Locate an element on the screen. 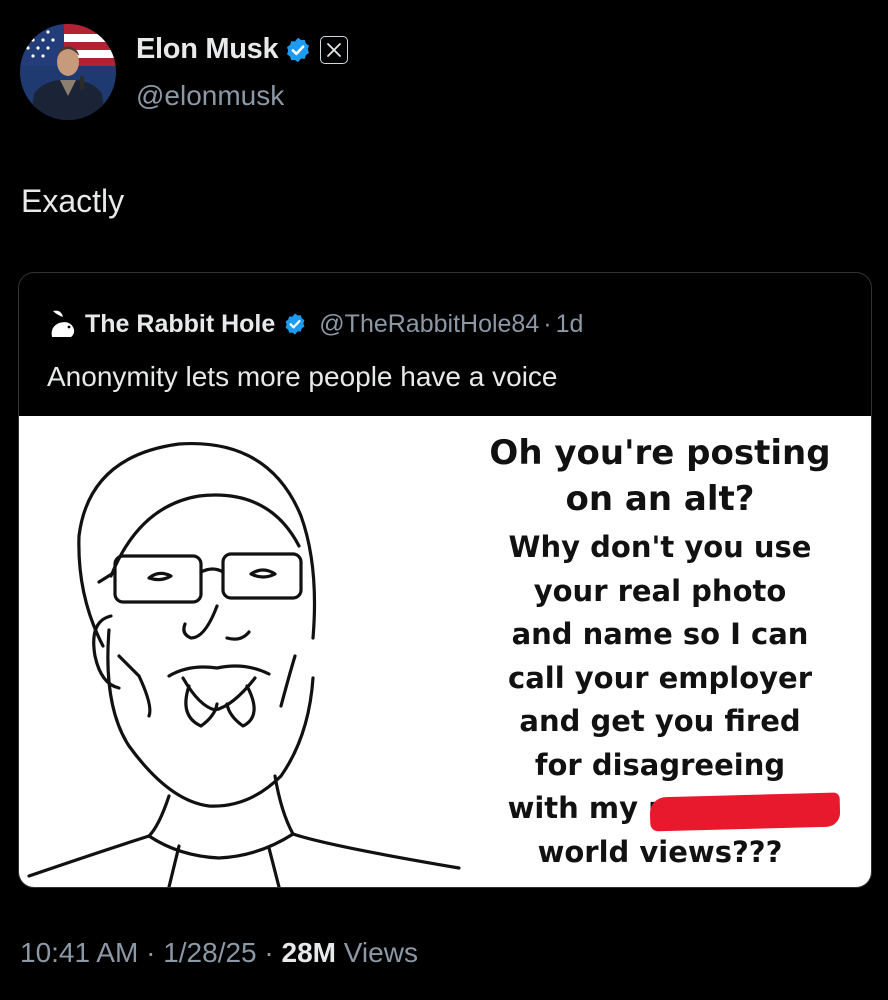 This screenshot has width=888, height=1000. quoted-age: 1d is located at coordinates (569, 323).